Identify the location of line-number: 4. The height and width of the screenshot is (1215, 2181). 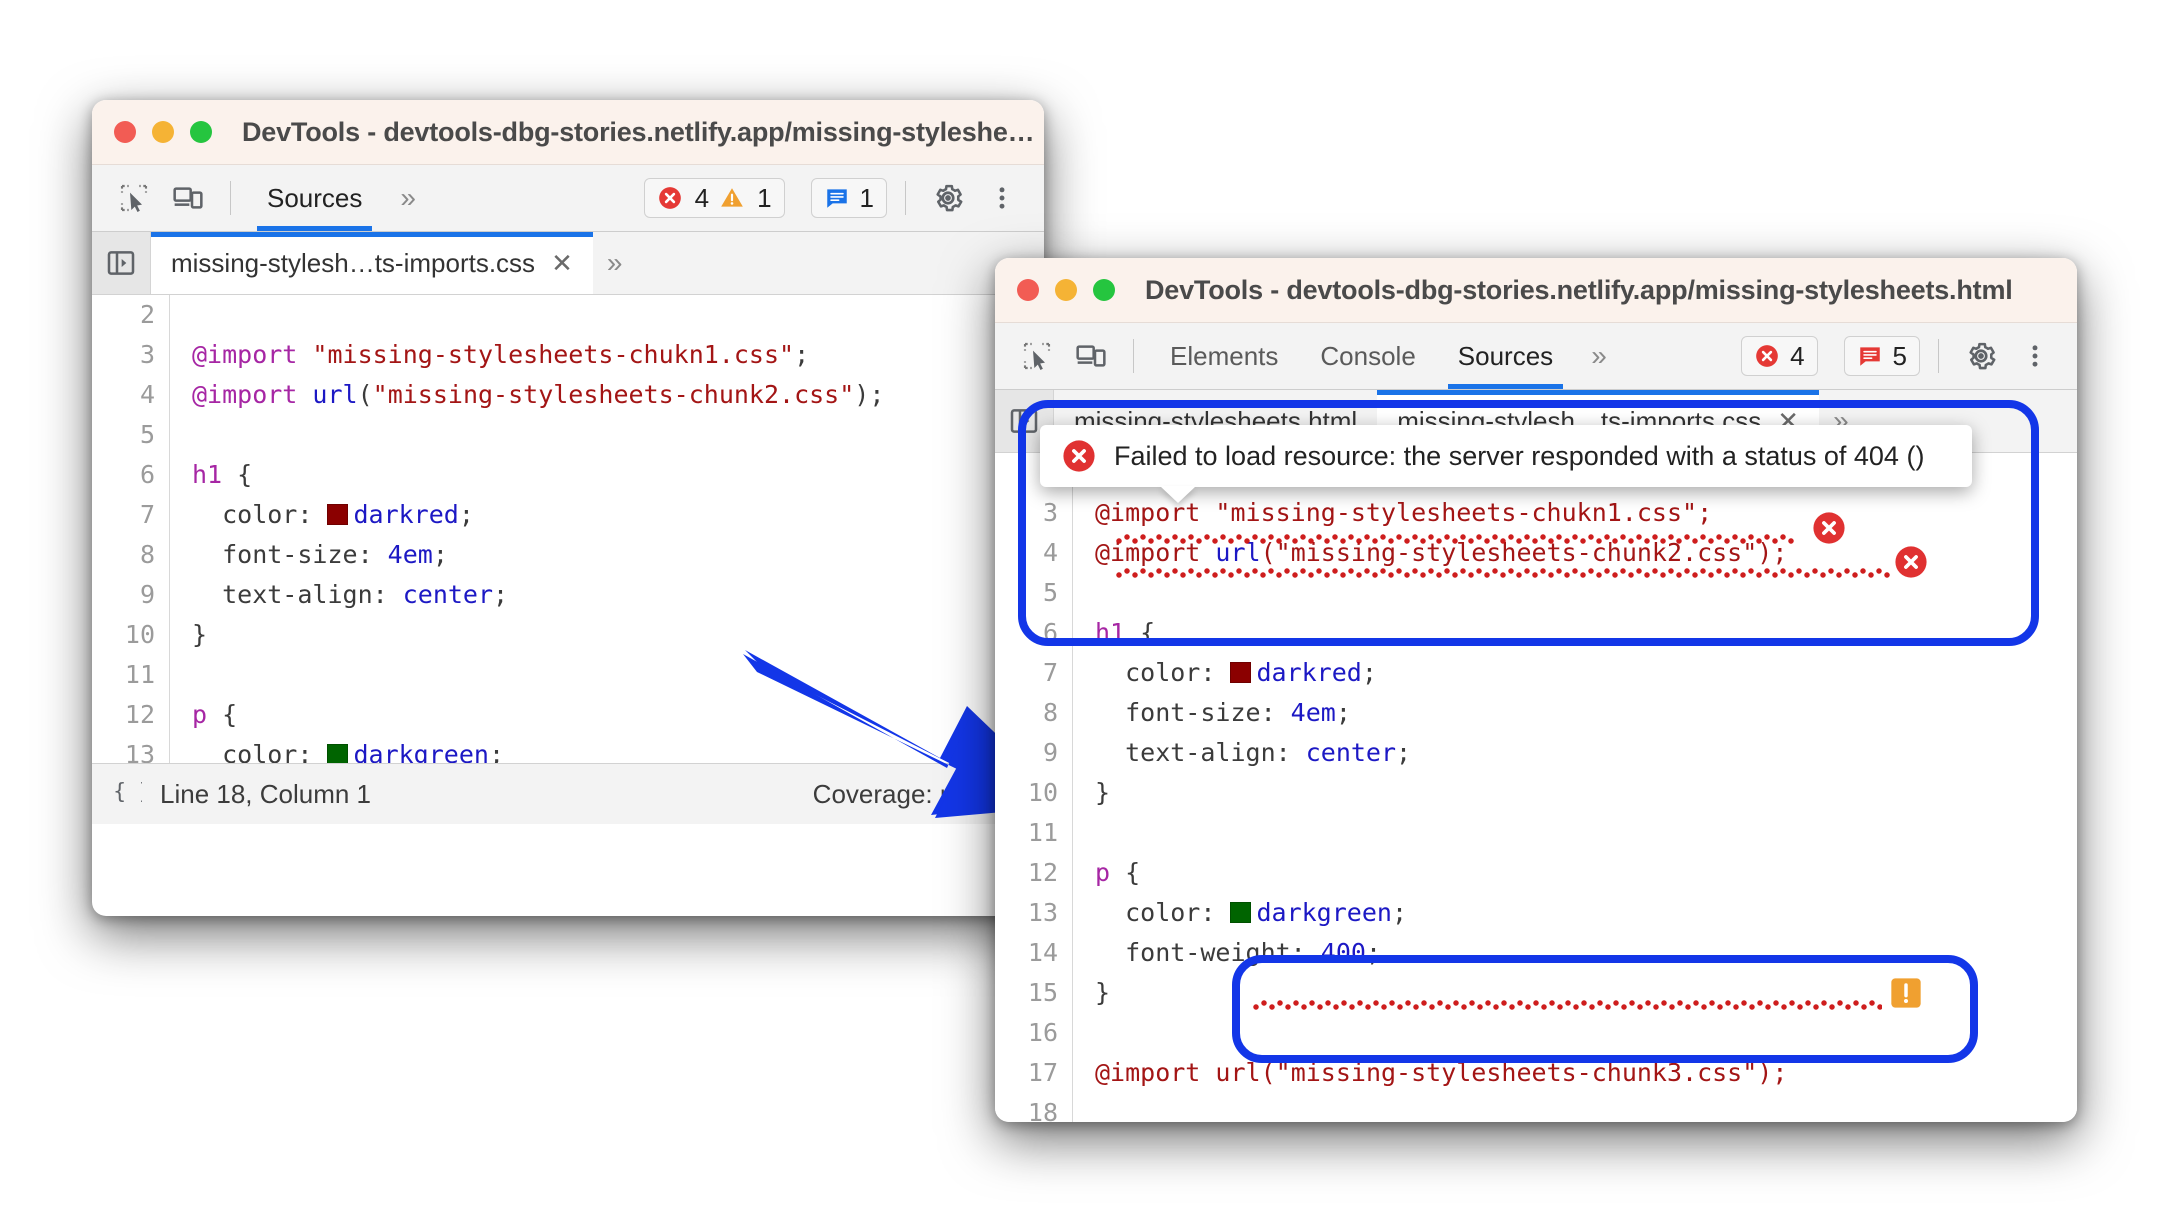
(131, 395).